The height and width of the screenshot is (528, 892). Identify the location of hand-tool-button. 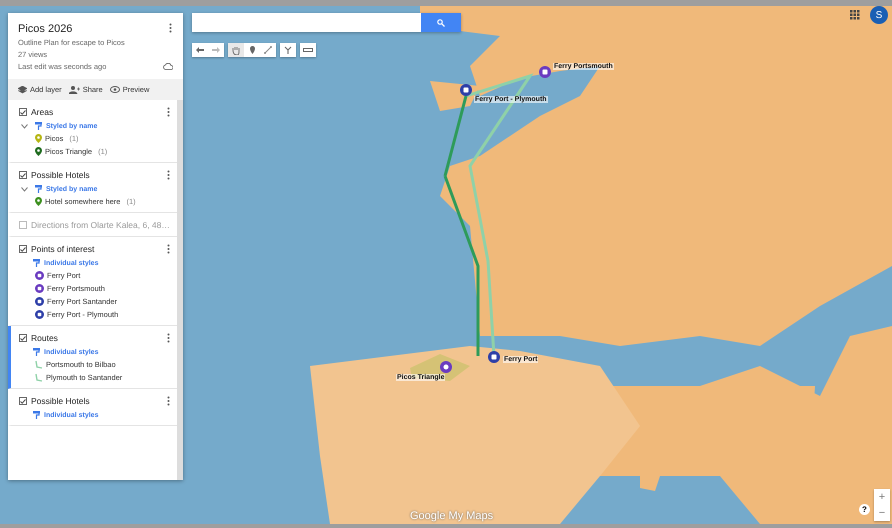
(236, 50).